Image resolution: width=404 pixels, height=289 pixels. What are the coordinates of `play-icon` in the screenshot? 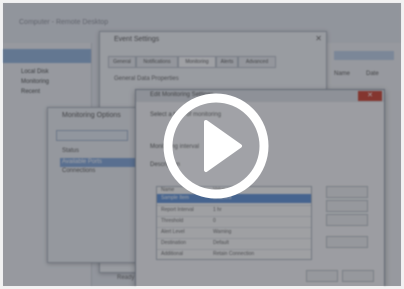 It's located at (216, 146).